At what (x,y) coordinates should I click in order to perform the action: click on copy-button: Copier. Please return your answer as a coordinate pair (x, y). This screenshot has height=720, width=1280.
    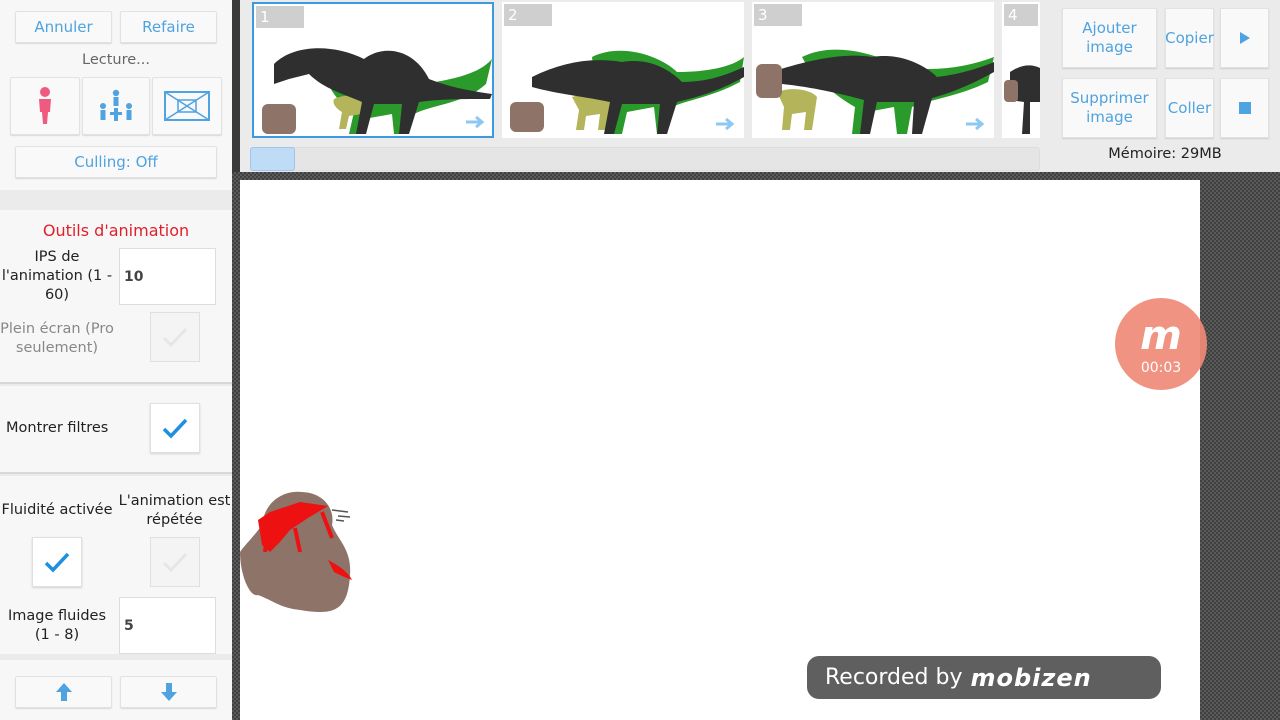
    Looking at the image, I should click on (1189, 38).